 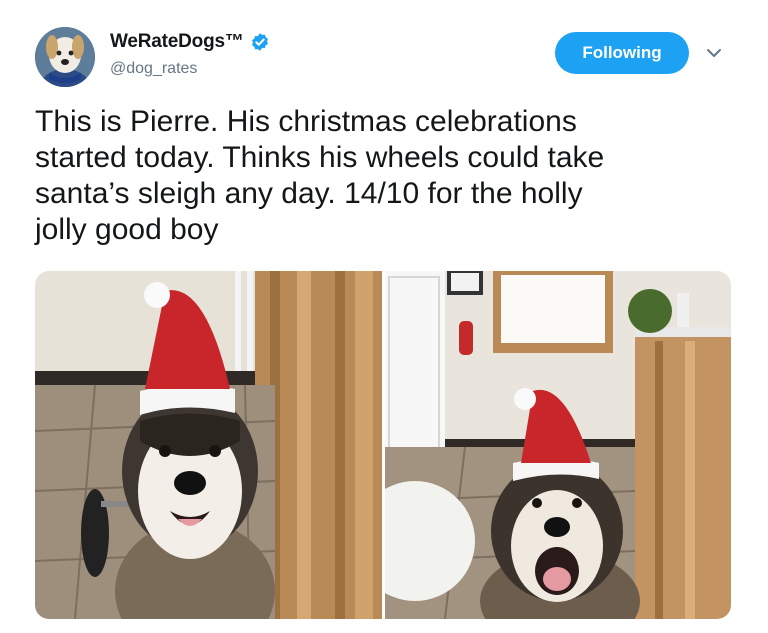 What do you see at coordinates (65, 57) in the screenshot?
I see `dog-avatar-icon` at bounding box center [65, 57].